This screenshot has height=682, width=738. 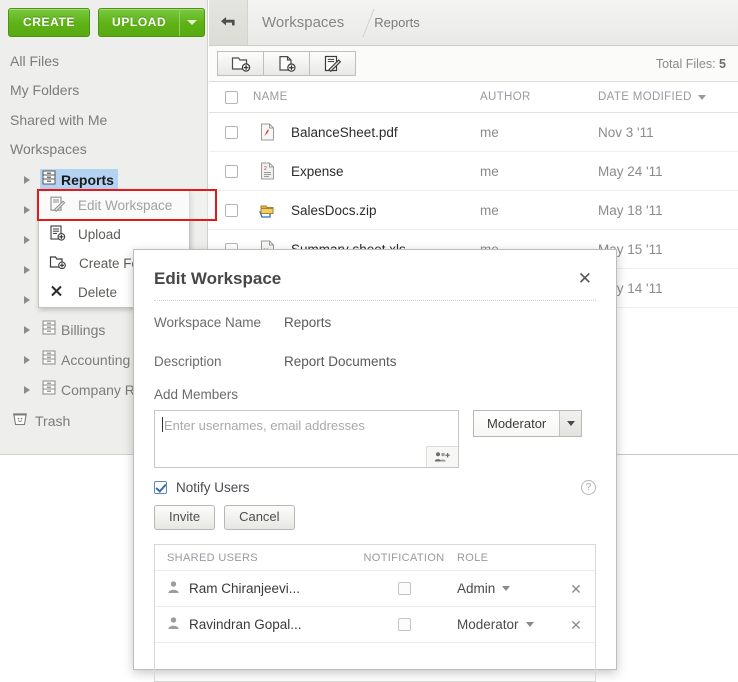 What do you see at coordinates (301, 22) in the screenshot?
I see `breadcrumb-workspaces: Workspaces` at bounding box center [301, 22].